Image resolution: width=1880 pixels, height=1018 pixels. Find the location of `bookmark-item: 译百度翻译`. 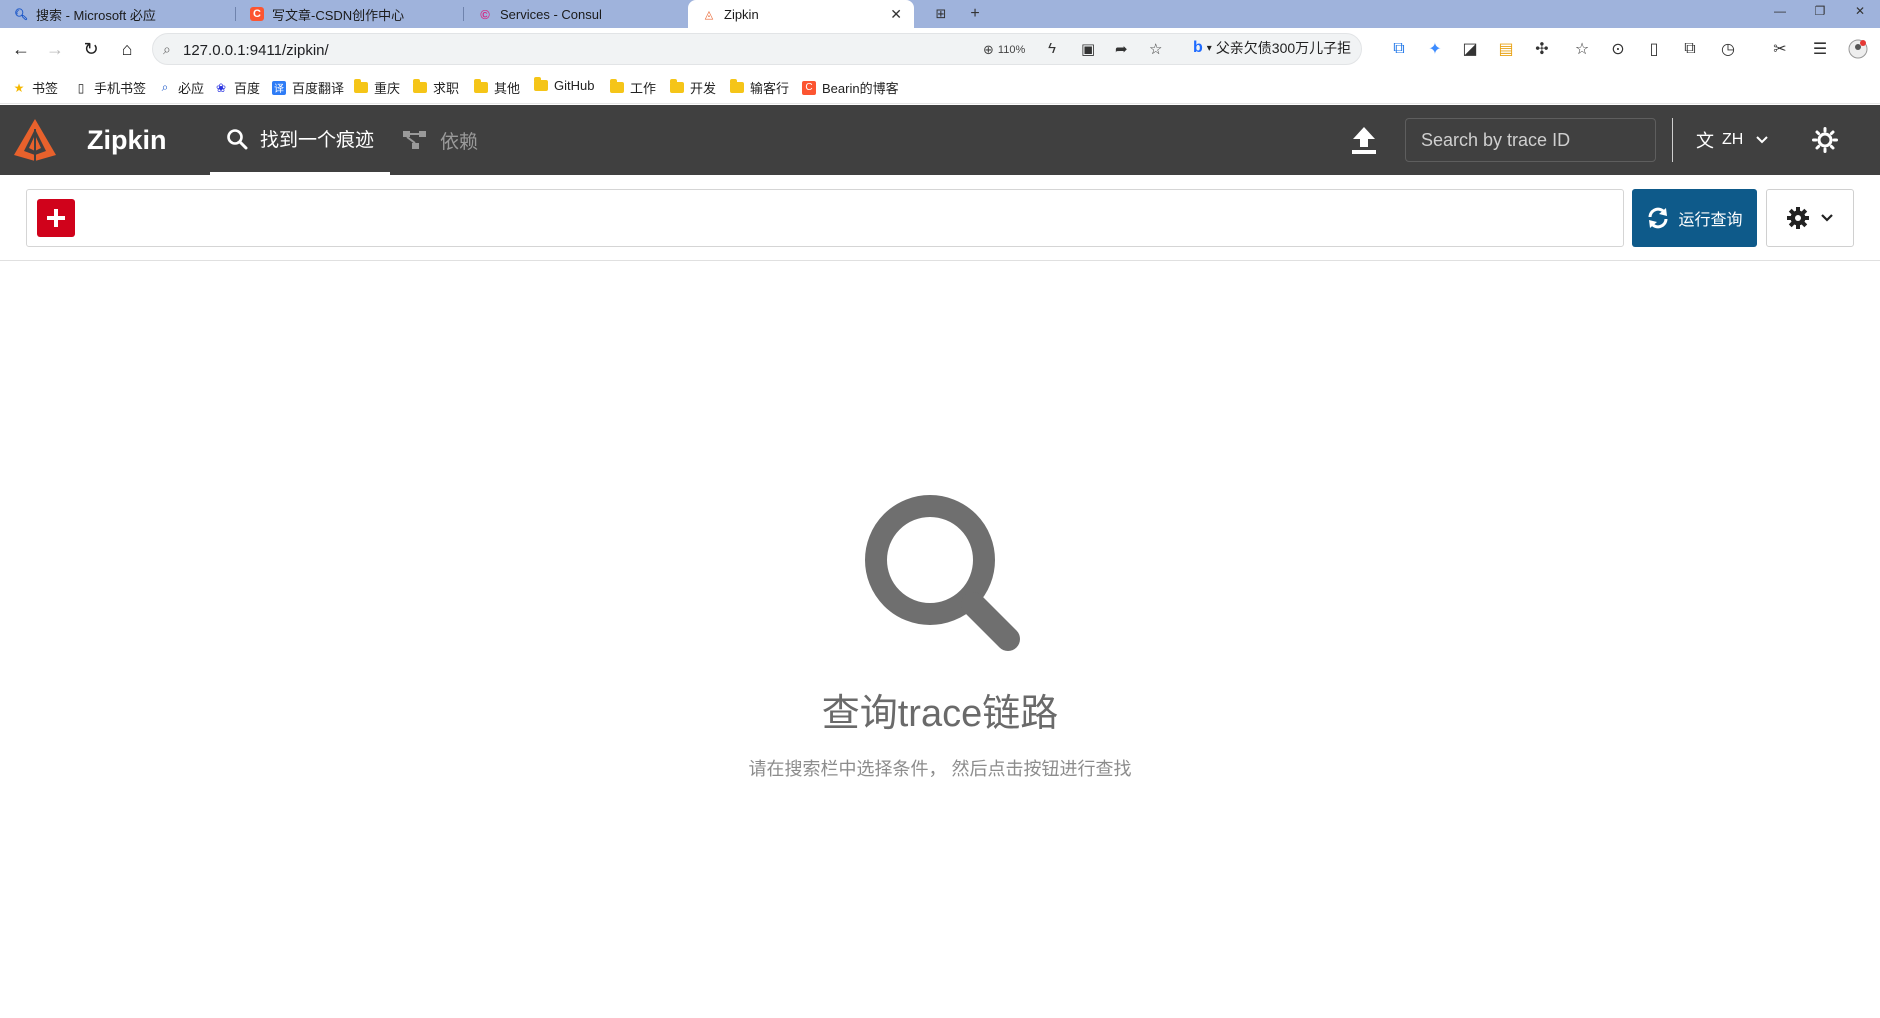

bookmark-item: 译百度翻译 is located at coordinates (308, 87).